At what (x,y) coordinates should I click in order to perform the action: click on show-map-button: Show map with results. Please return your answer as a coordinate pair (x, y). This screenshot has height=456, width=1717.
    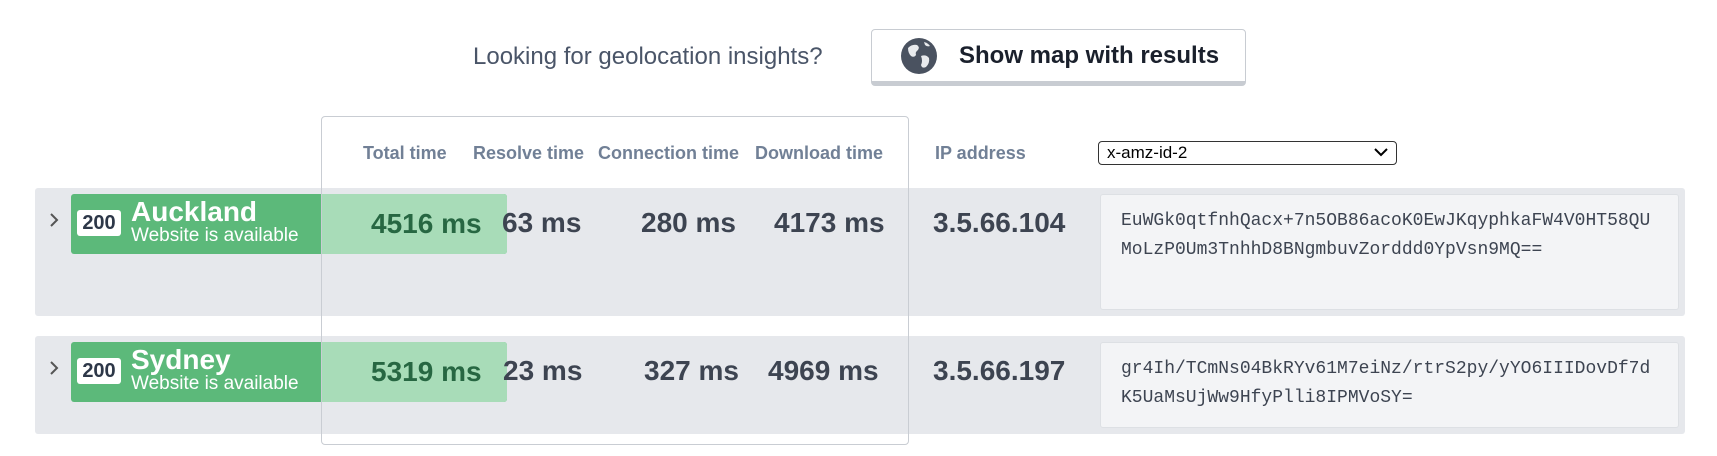
    Looking at the image, I should click on (1058, 57).